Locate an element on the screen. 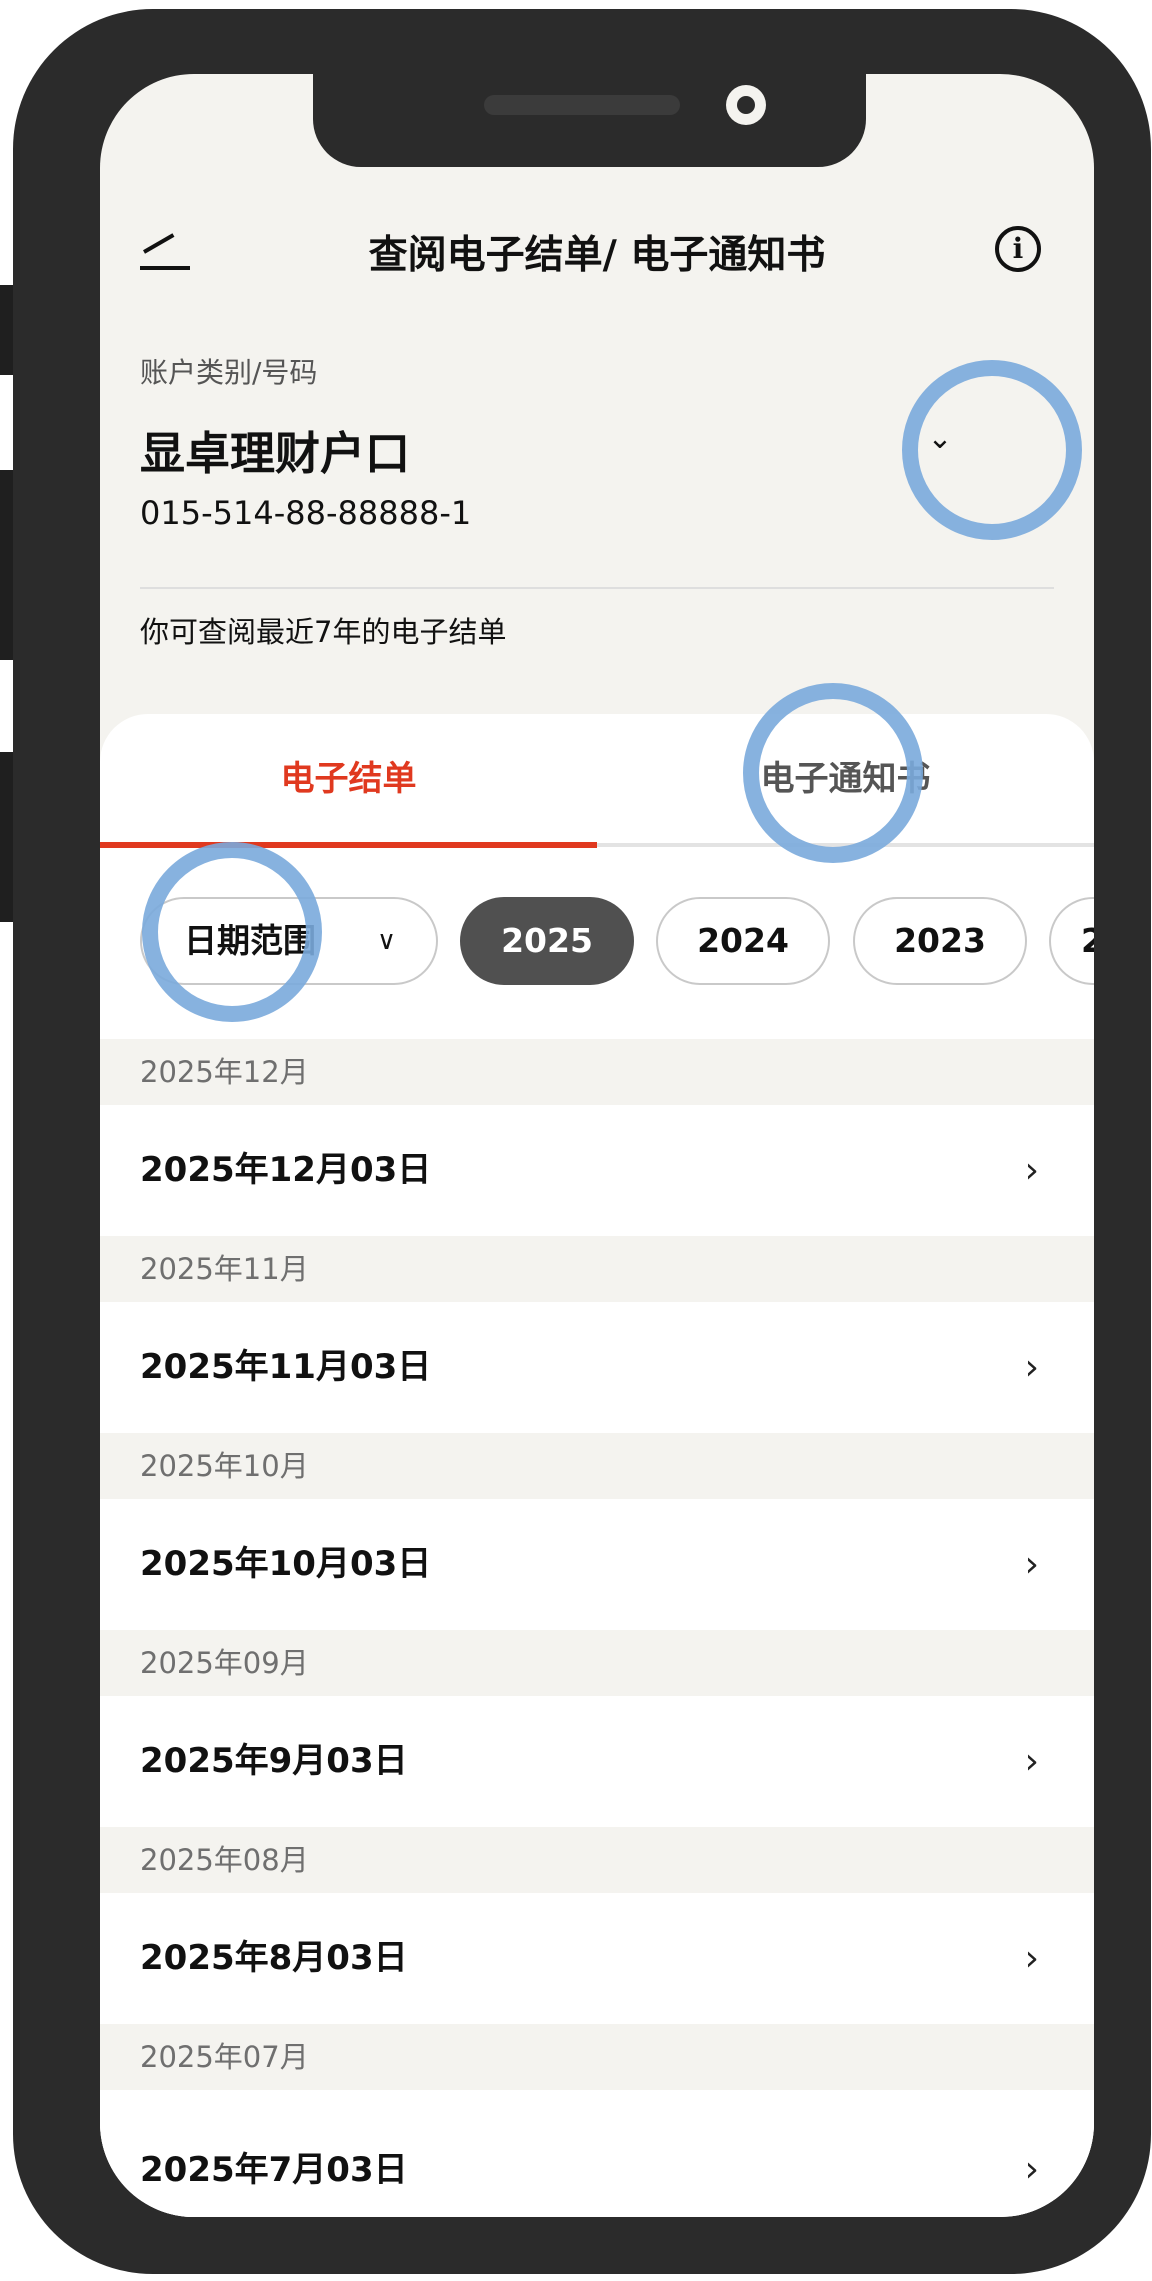 Image resolution: width=1152 pixels, height=2281 pixels. month-header: 2025年08月 is located at coordinates (597, 1860).